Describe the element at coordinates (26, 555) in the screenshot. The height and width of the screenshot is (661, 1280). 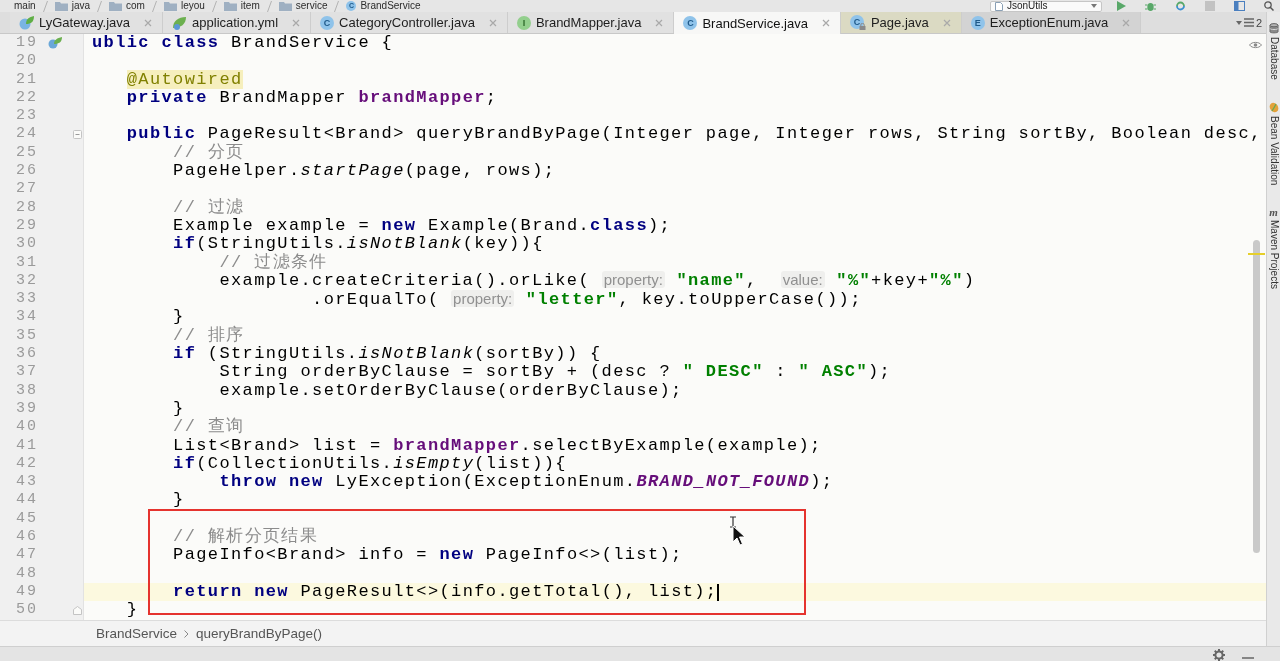
I see `line-number: 47` at that location.